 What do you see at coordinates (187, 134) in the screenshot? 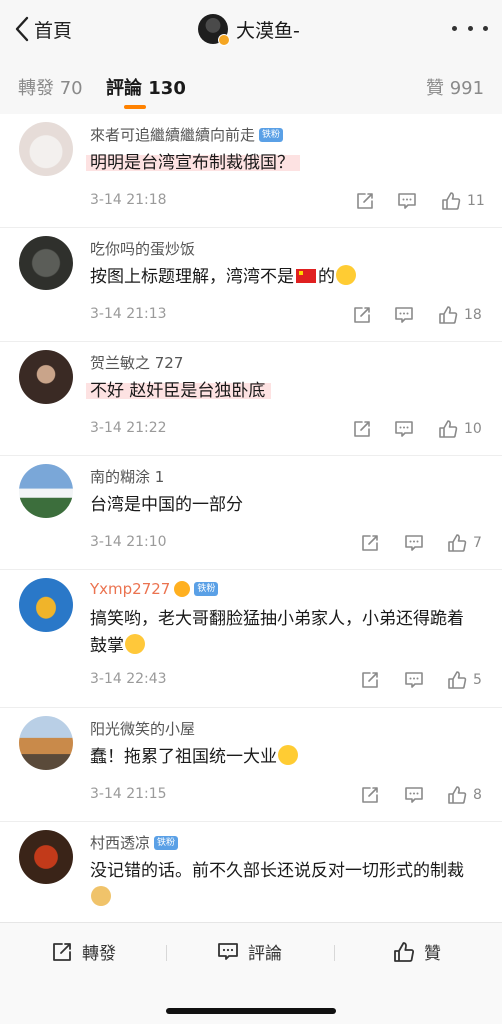
I see `comment-user: 來者可追繼續繼續向前走 铁粉` at bounding box center [187, 134].